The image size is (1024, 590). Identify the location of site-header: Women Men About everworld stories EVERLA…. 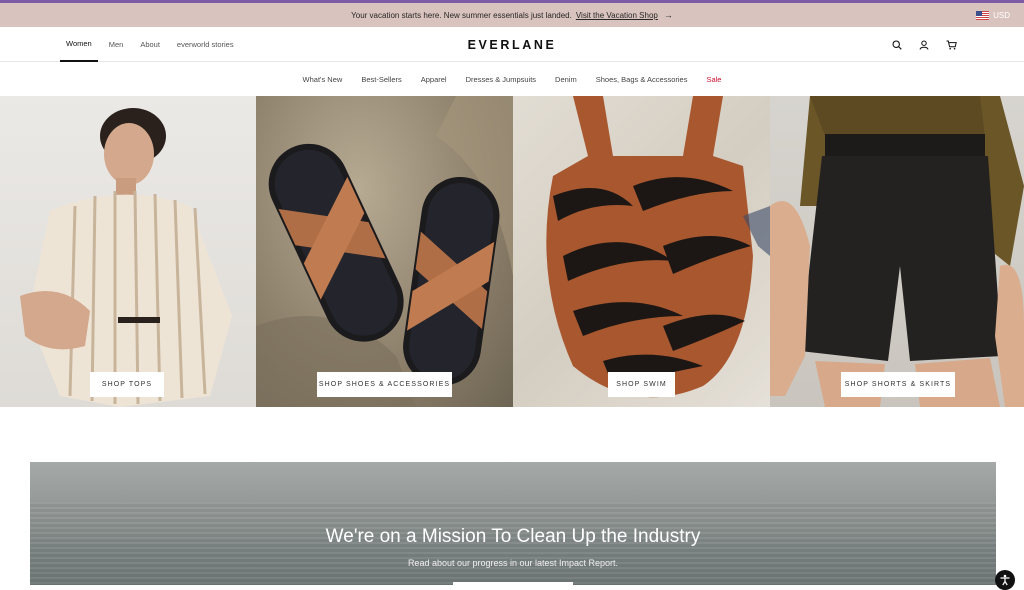
(512, 44).